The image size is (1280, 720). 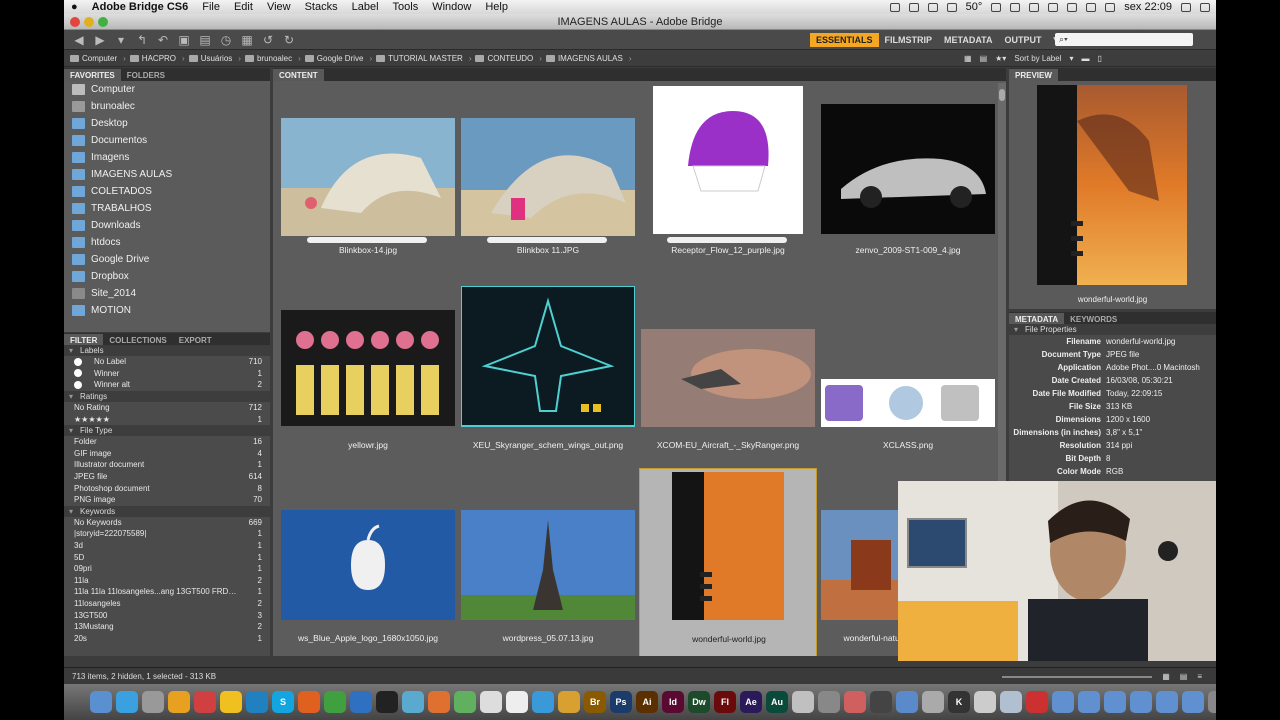 What do you see at coordinates (647, 702) in the screenshot?
I see `dock-app-icon: Ai` at bounding box center [647, 702].